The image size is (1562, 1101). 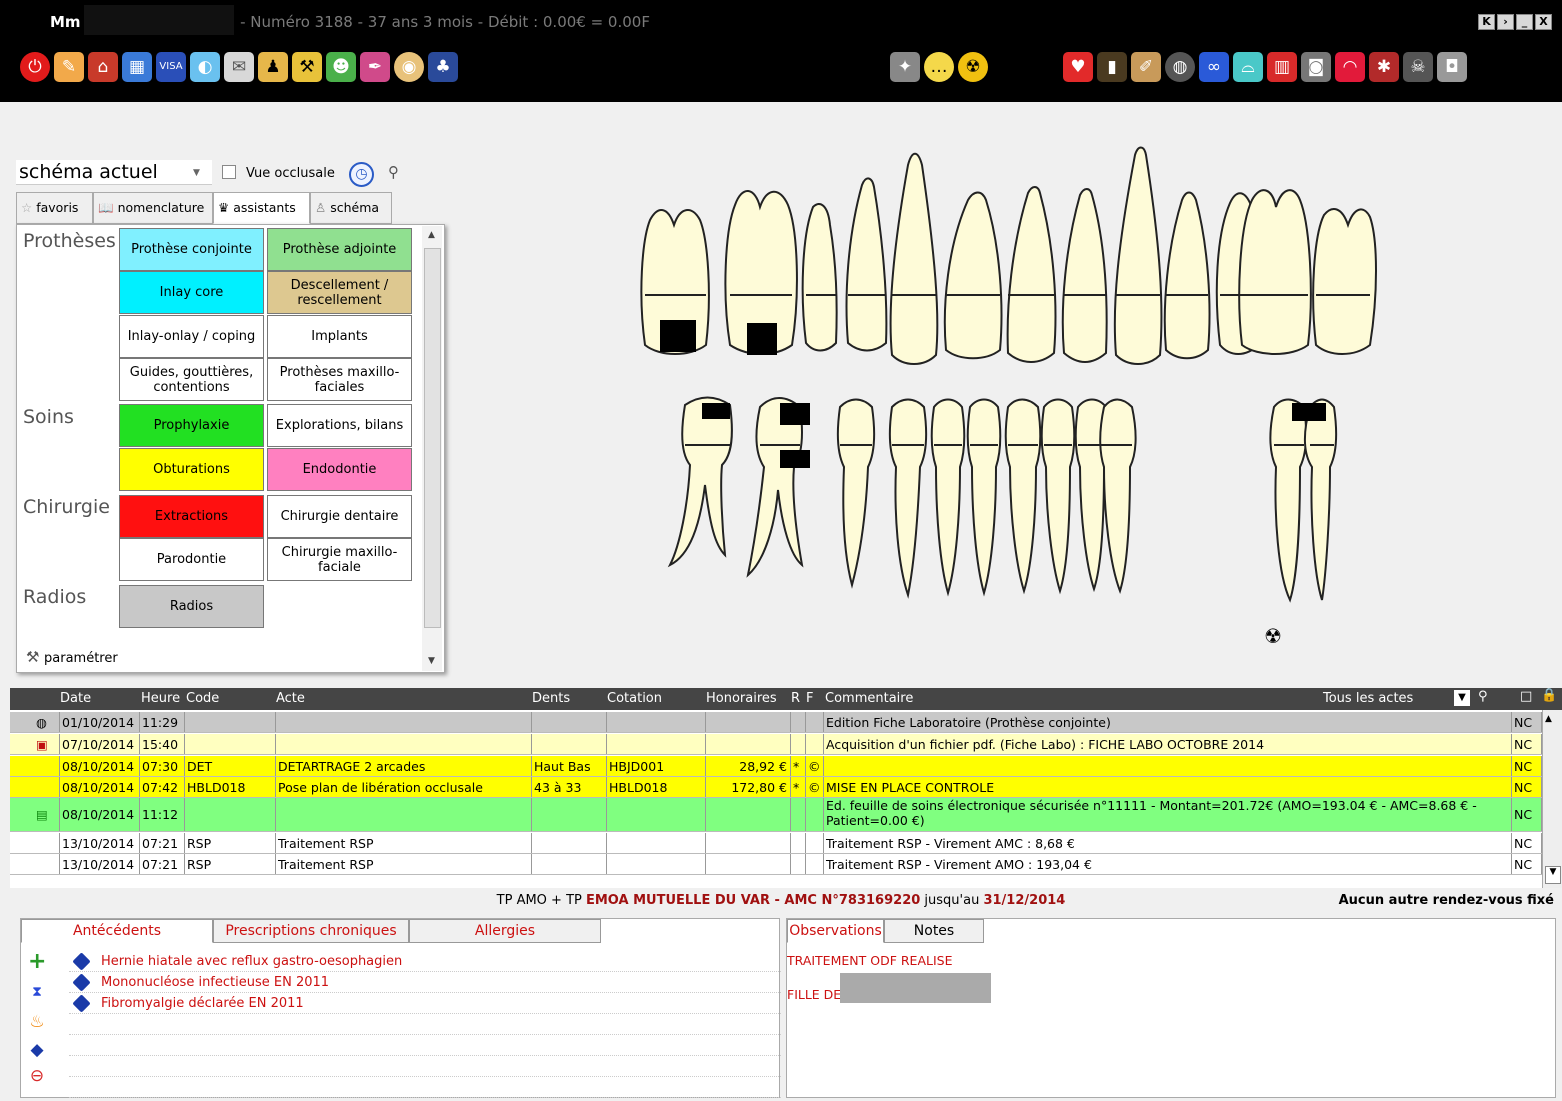 What do you see at coordinates (1418, 67) in the screenshot?
I see `skull-icon: ☠` at bounding box center [1418, 67].